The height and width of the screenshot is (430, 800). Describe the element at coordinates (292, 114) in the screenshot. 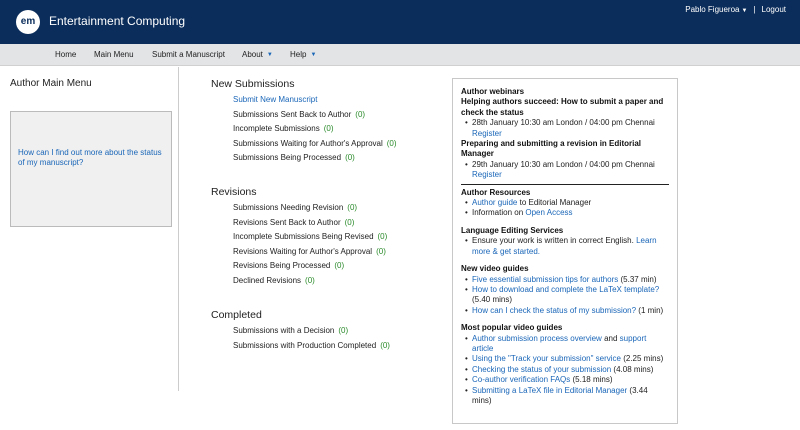

I see `menu-item-label: Submissions Sent Back to Author` at that location.